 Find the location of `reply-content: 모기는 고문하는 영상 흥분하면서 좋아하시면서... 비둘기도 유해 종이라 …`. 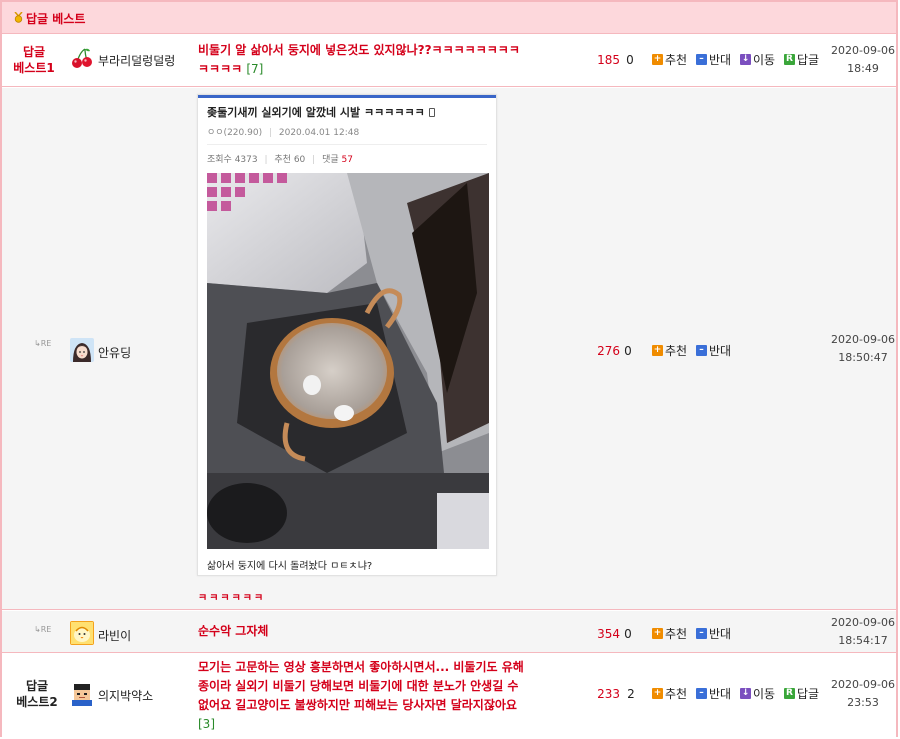

reply-content: 모기는 고문하는 영상 흥분하면서 좋아하시면서... 비둘기도 유해 종이라 … is located at coordinates (388, 696).